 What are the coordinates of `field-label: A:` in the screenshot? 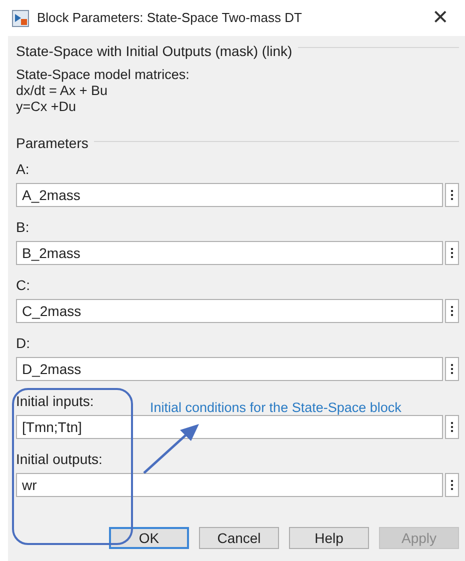 It's located at (23, 169).